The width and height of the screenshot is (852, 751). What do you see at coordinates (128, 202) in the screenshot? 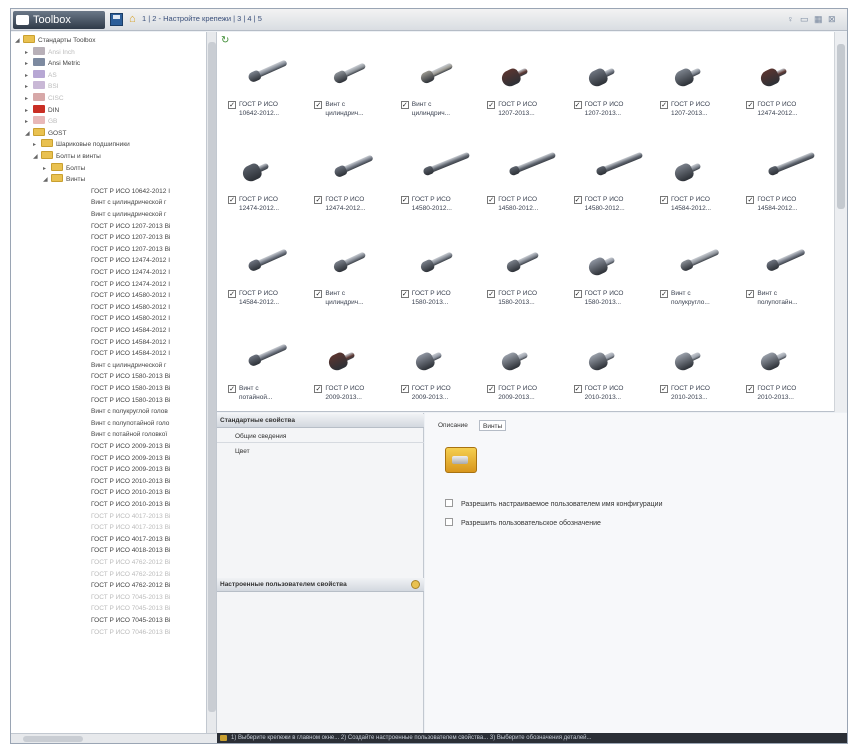
I see `tree-item: Винт с цилиндрической г` at bounding box center [128, 202].